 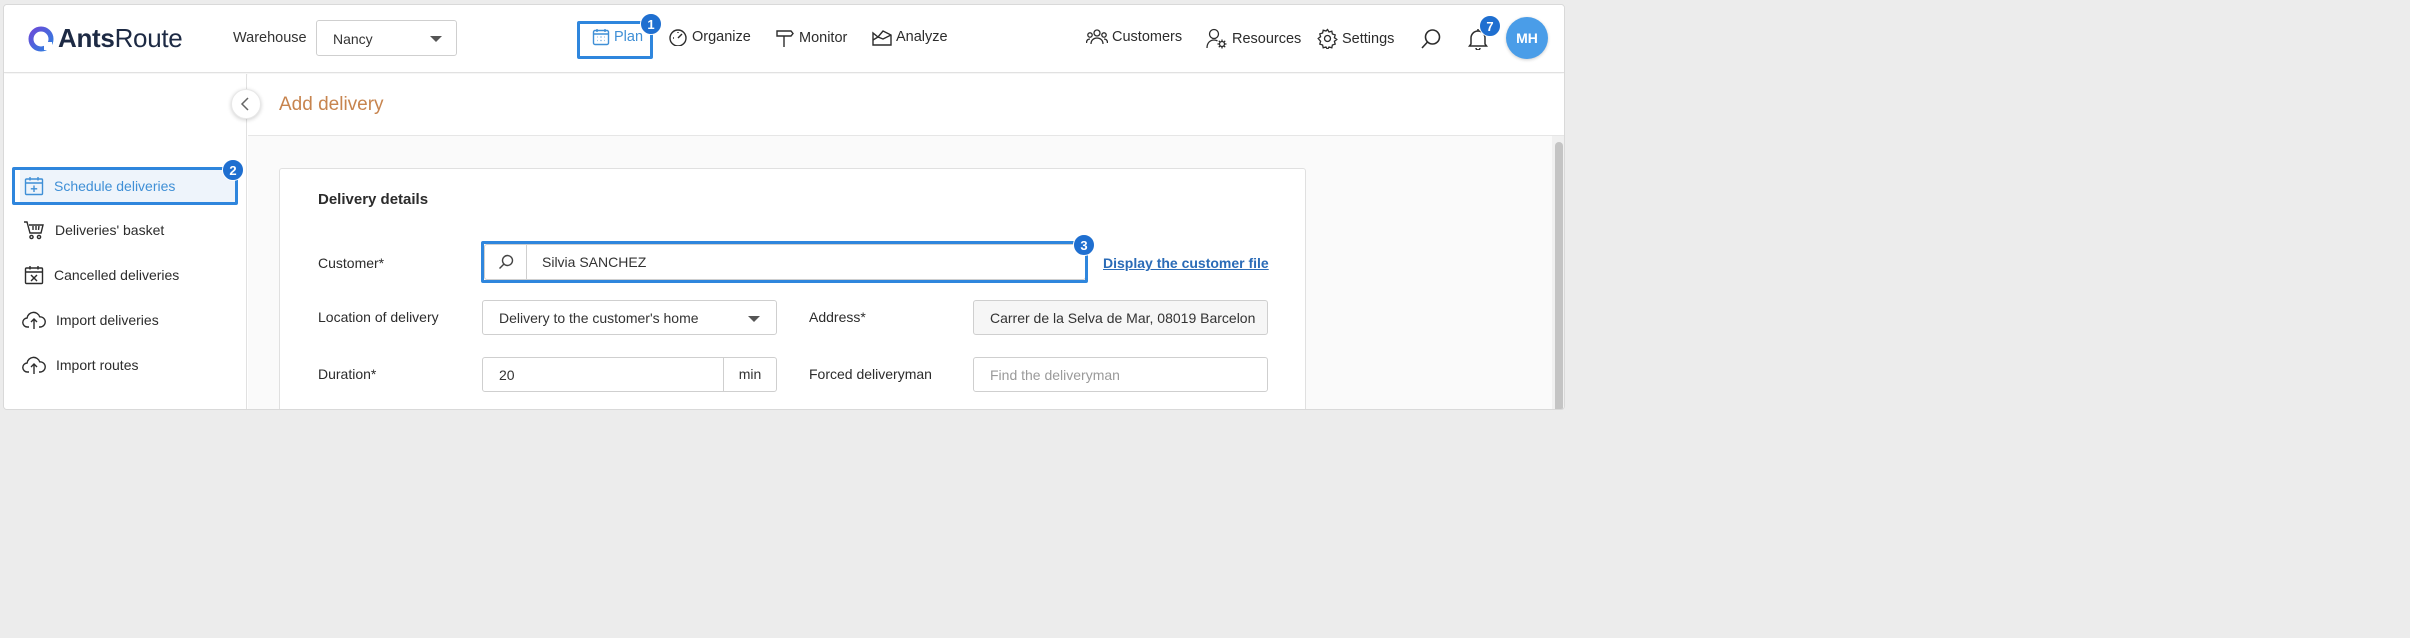 What do you see at coordinates (1431, 39) in the screenshot?
I see `search-icon` at bounding box center [1431, 39].